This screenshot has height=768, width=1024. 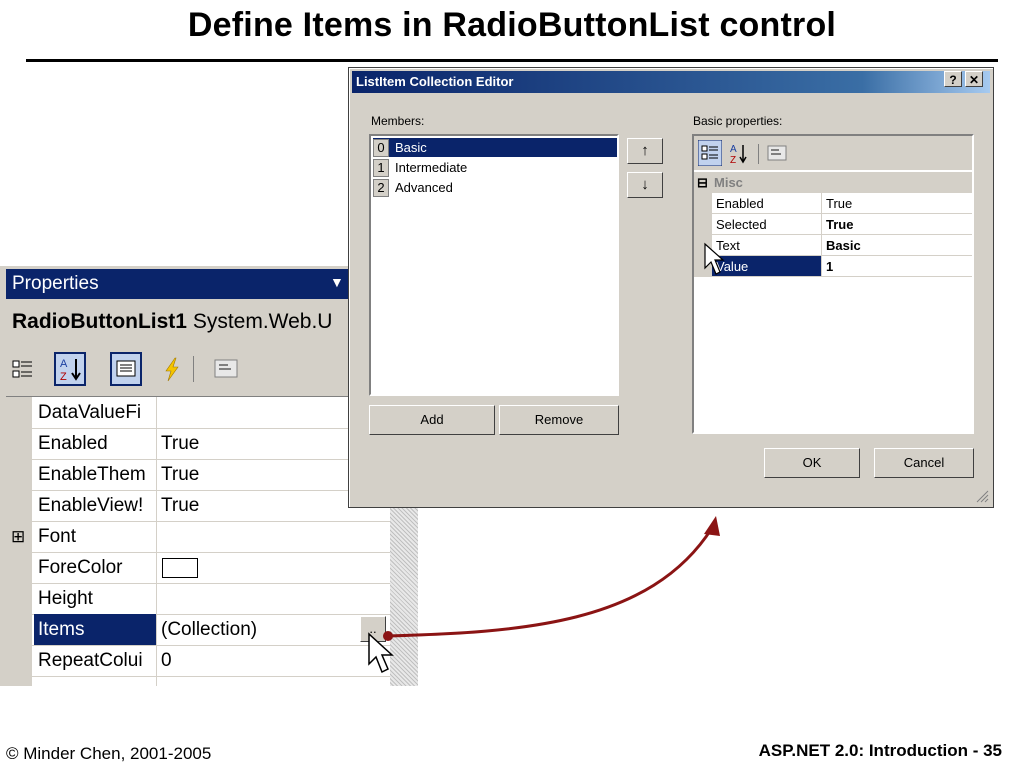 What do you see at coordinates (178, 284) in the screenshot?
I see `properties-titlebar: Properties` at bounding box center [178, 284].